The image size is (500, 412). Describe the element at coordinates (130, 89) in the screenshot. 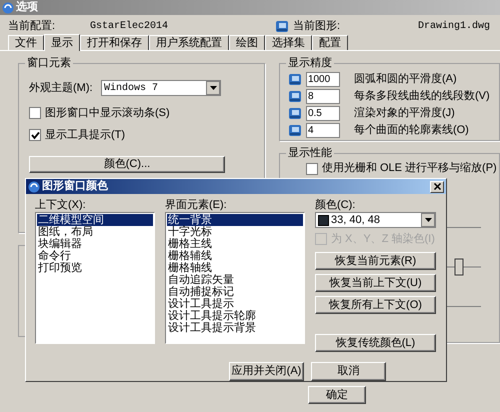

I see `dropdown-value: Windows 7` at that location.